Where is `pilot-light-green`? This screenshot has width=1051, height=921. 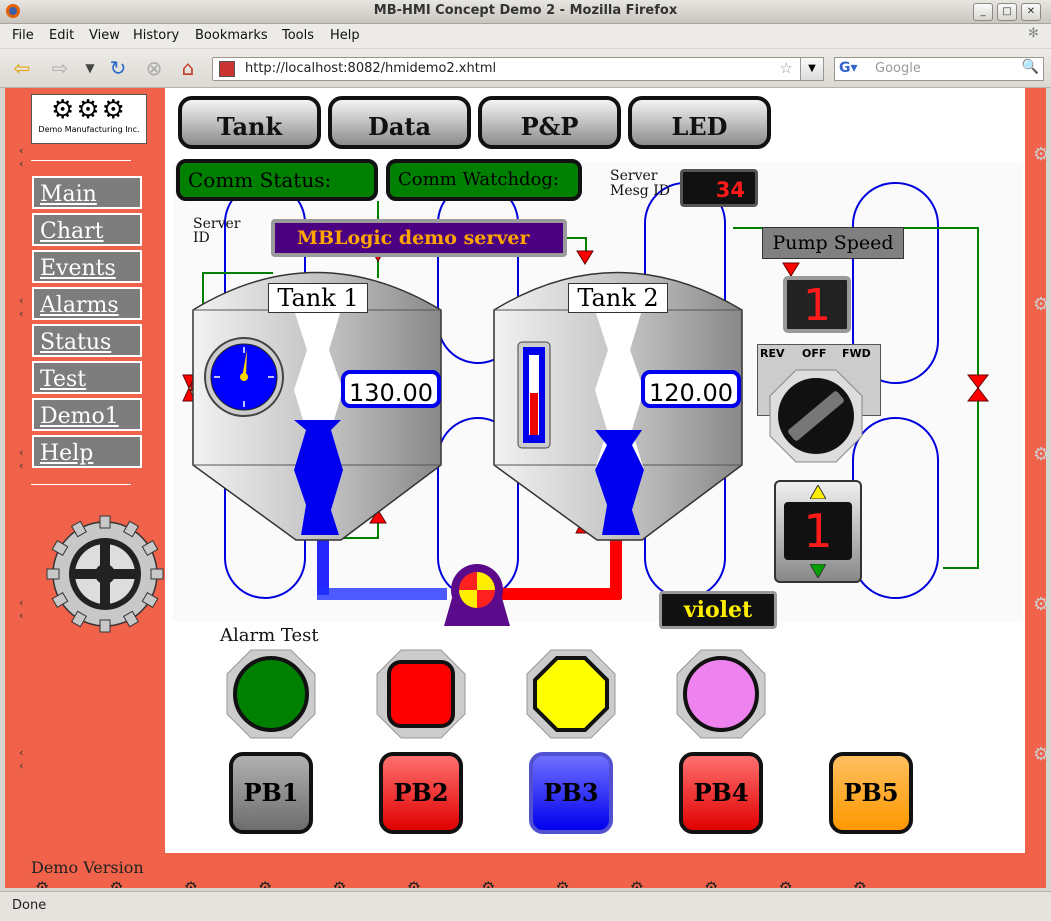 pilot-light-green is located at coordinates (271, 694).